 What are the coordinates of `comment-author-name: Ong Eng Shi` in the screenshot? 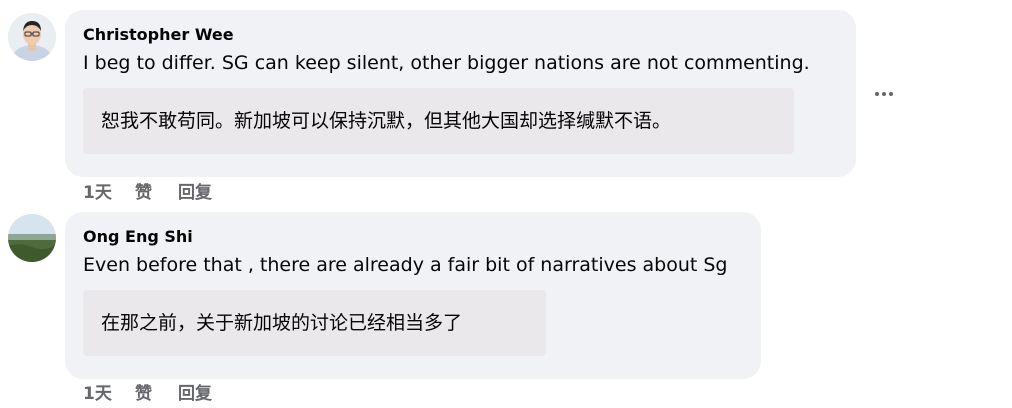 It's located at (138, 237).